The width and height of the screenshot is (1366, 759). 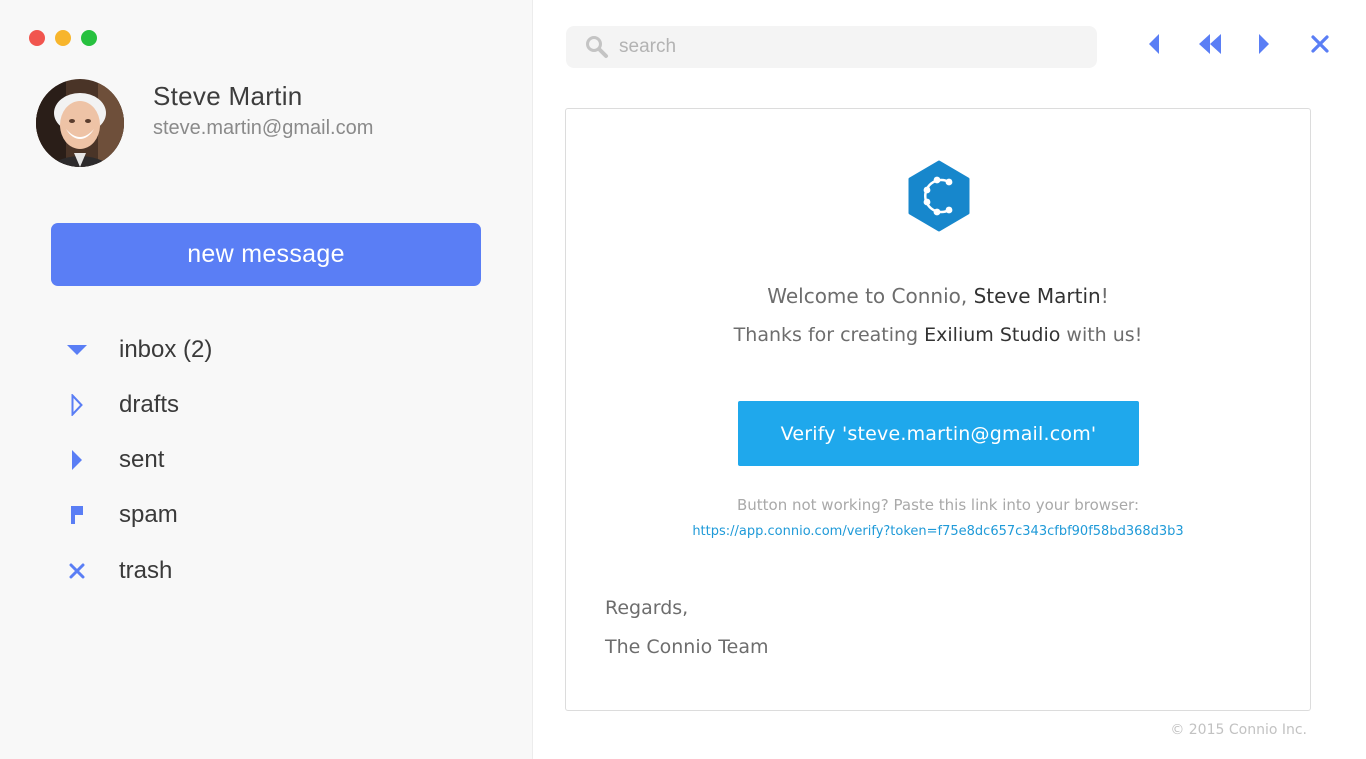 I want to click on thanks-suffix: with us!, so click(x=1101, y=335).